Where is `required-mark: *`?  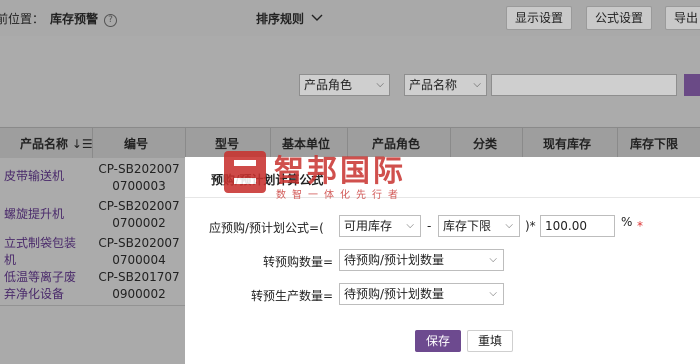 required-mark: * is located at coordinates (640, 226).